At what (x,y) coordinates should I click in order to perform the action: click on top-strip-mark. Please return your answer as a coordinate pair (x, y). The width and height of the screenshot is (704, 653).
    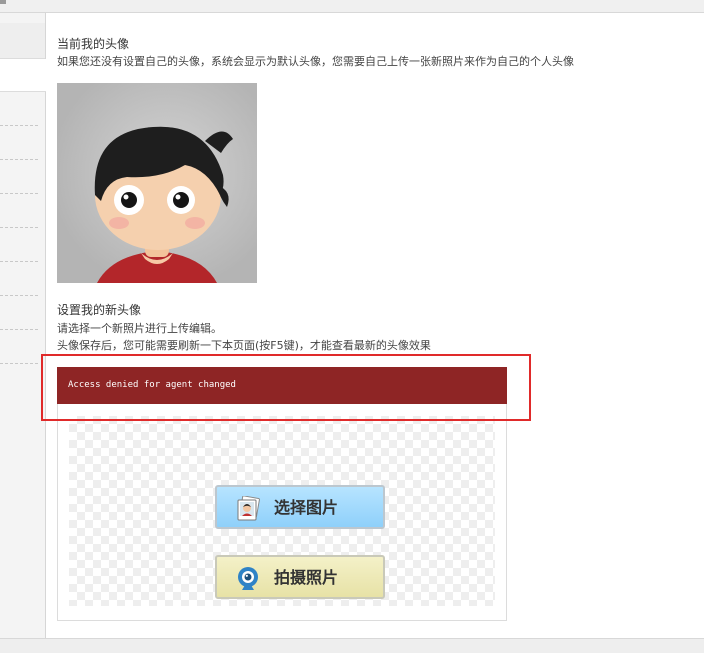
    Looking at the image, I should click on (3, 2).